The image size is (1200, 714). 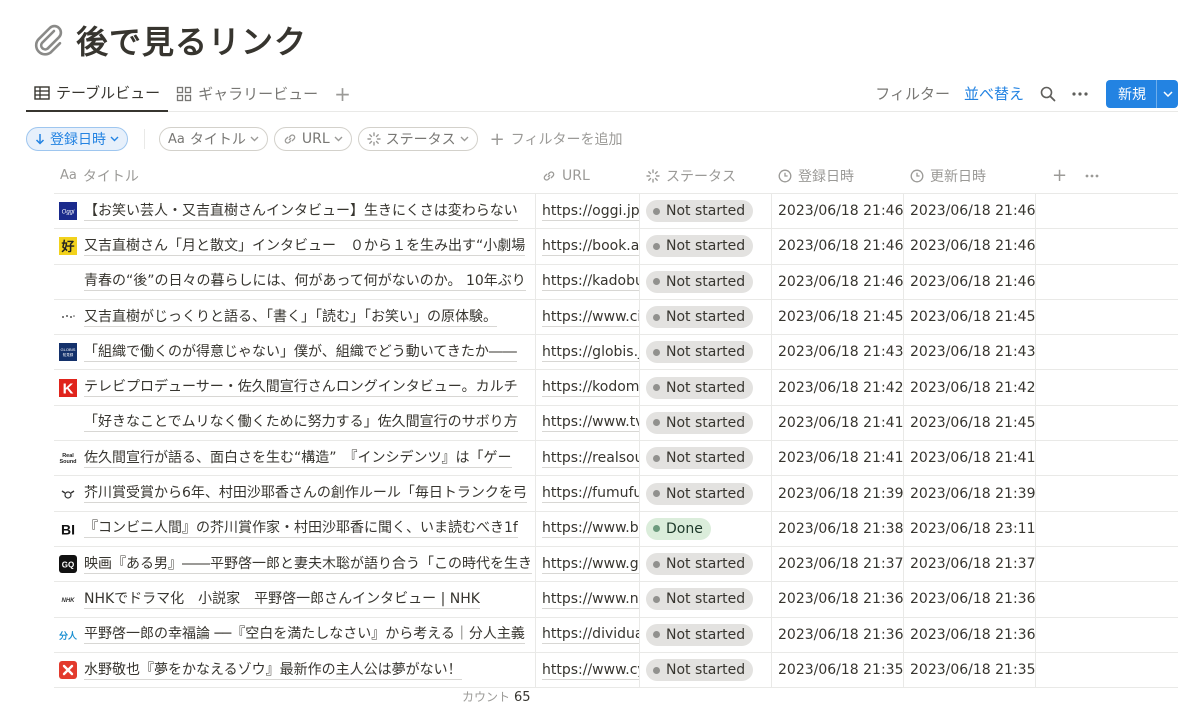 I want to click on chevron-down-icon, so click(x=1167, y=93).